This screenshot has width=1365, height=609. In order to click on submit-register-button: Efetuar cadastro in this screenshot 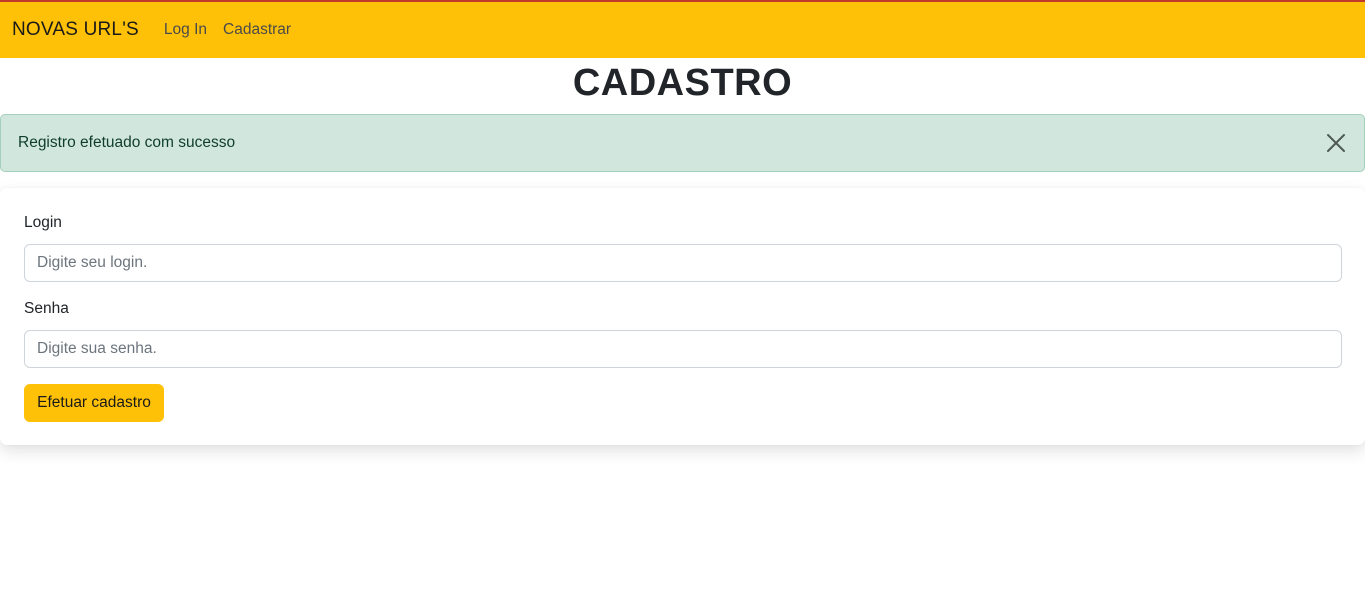, I will do `click(94, 403)`.